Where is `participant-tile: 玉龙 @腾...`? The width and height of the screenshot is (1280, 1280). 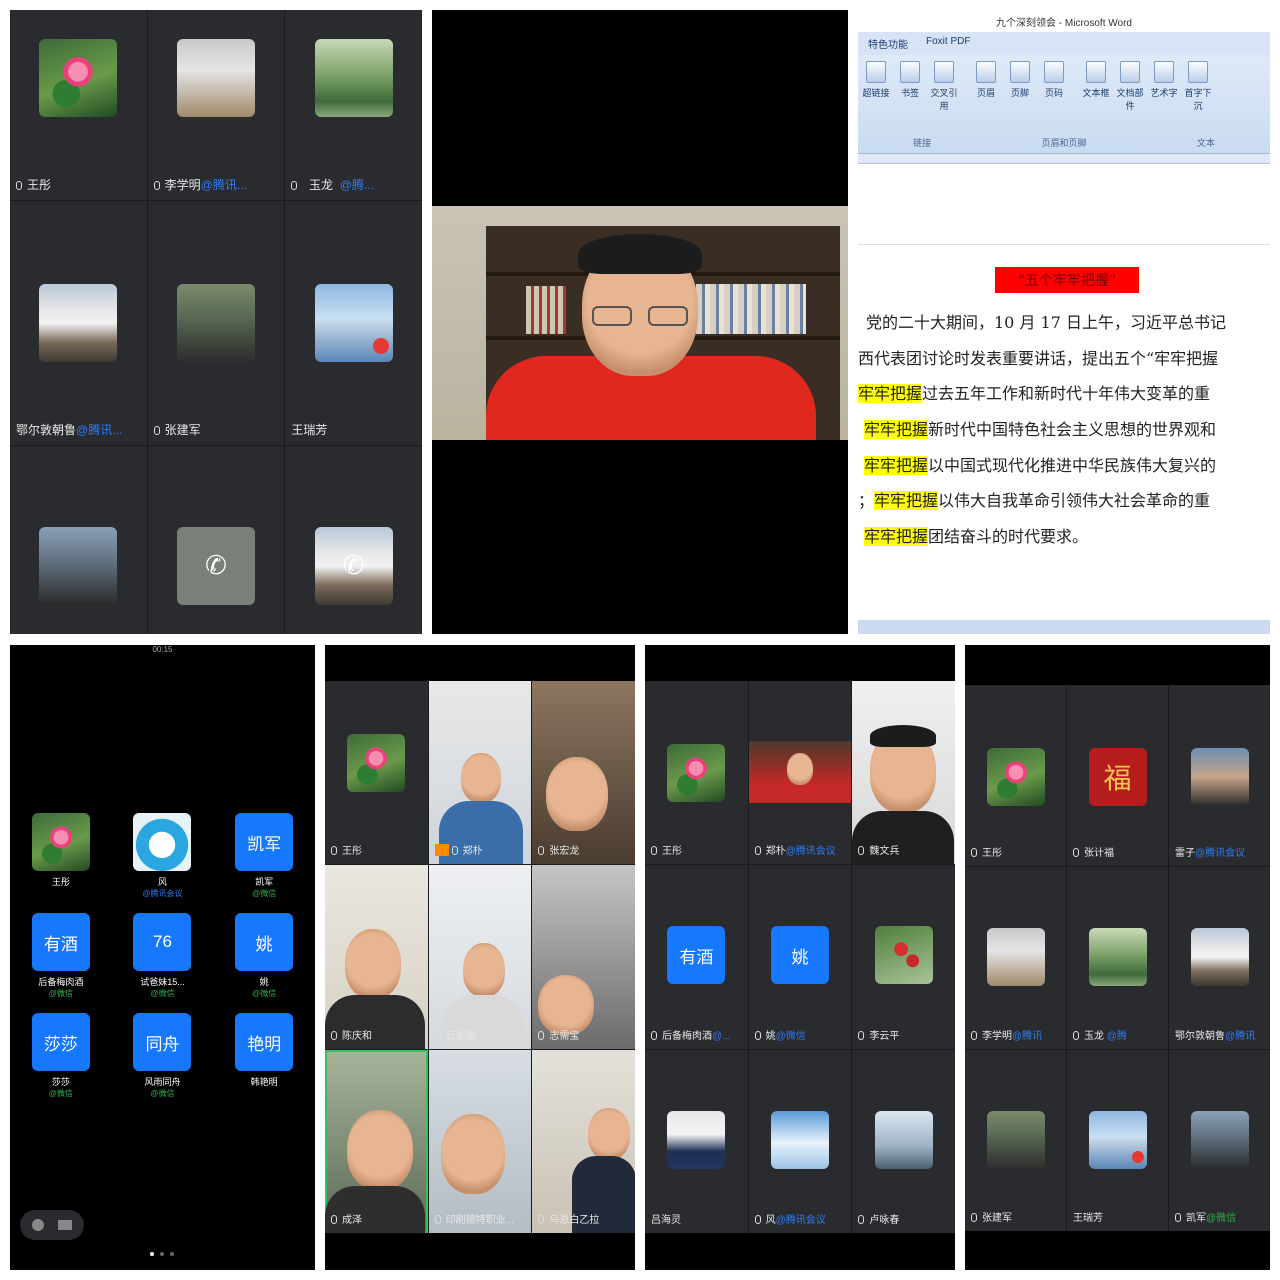
participant-tile: 玉龙 @腾... is located at coordinates (353, 105).